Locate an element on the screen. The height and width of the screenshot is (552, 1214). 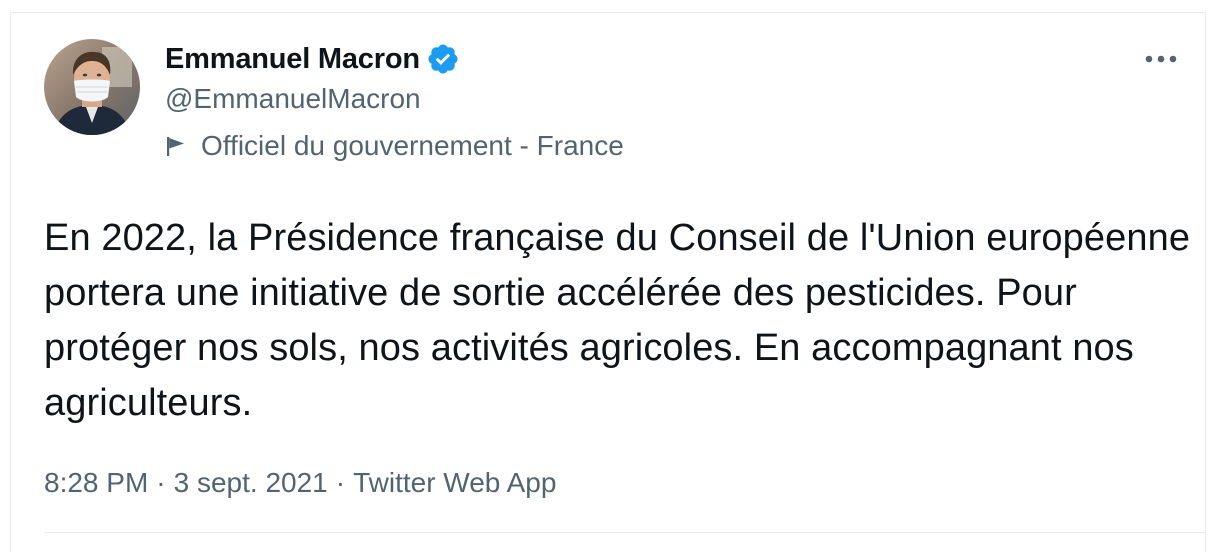
avatar-image is located at coordinates (92, 87).